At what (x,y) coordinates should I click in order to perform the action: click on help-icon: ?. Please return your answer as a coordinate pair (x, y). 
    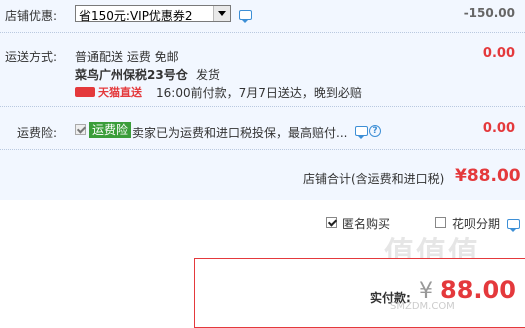
    Looking at the image, I should click on (375, 131).